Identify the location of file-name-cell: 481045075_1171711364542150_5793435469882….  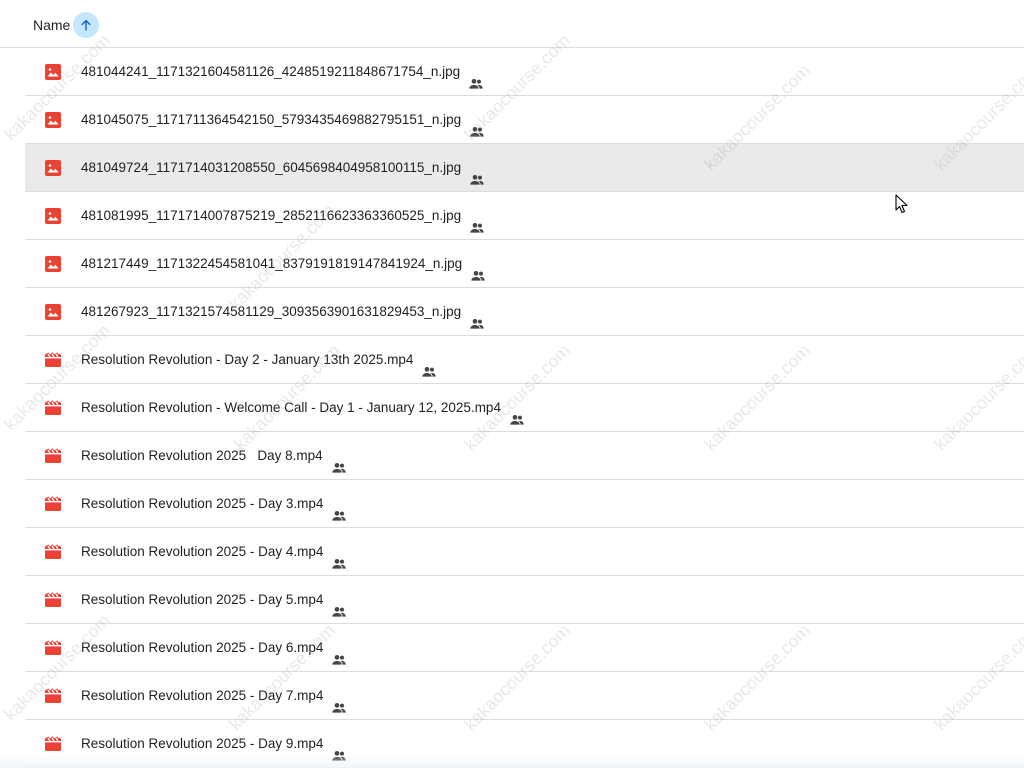
(283, 119).